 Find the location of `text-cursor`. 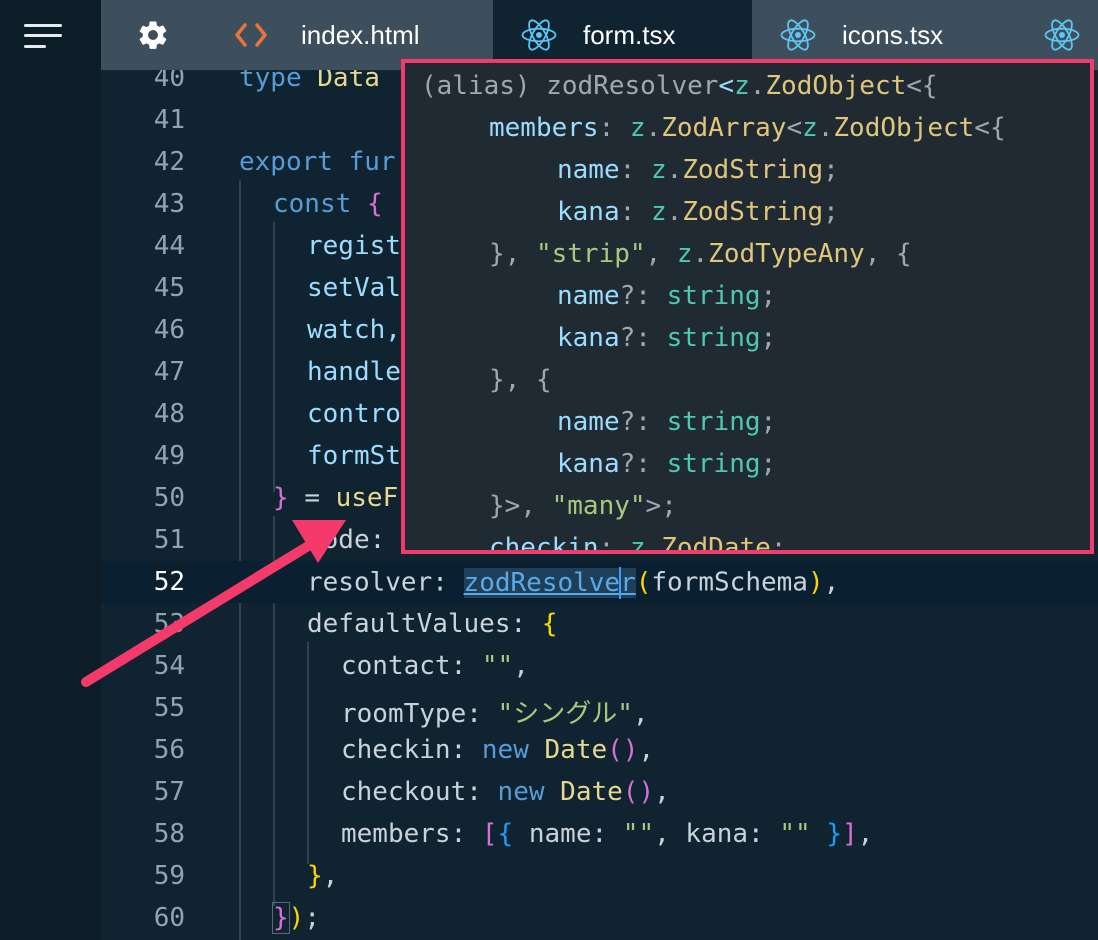

text-cursor is located at coordinates (620, 583).